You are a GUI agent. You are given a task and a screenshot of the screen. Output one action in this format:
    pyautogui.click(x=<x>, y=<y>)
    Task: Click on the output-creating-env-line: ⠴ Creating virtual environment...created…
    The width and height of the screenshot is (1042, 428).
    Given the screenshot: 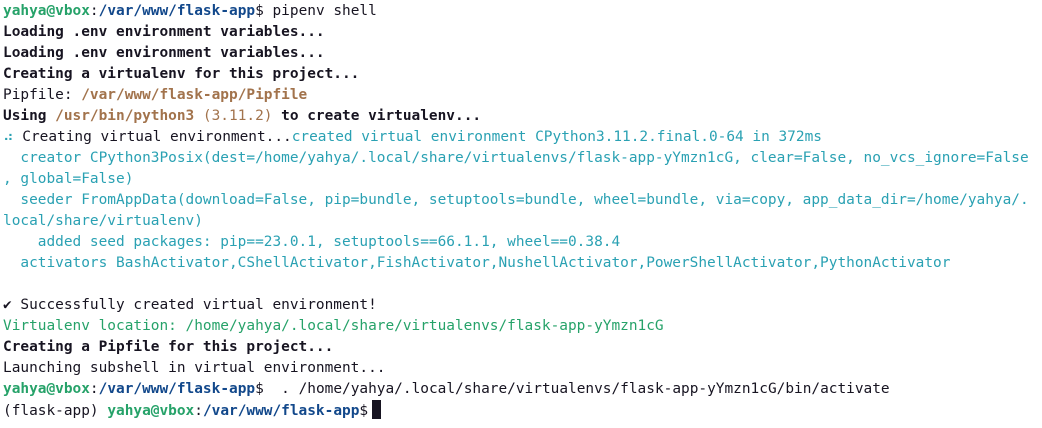 What is the action you would take?
    pyautogui.click(x=522, y=137)
    